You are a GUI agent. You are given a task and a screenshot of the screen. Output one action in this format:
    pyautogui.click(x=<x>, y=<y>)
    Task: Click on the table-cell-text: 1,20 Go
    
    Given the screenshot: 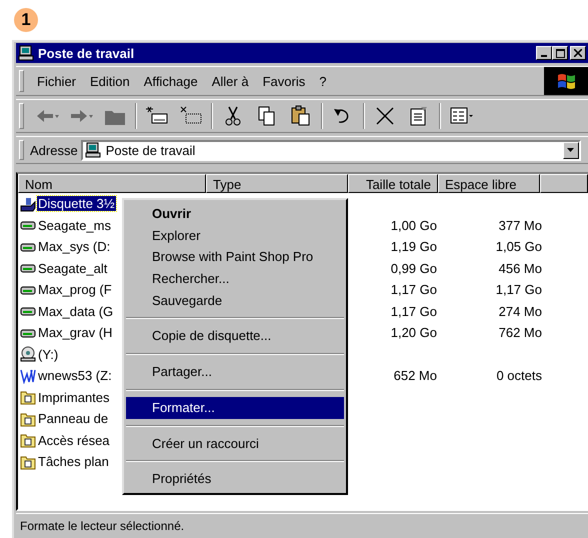 What is the action you would take?
    pyautogui.click(x=414, y=332)
    